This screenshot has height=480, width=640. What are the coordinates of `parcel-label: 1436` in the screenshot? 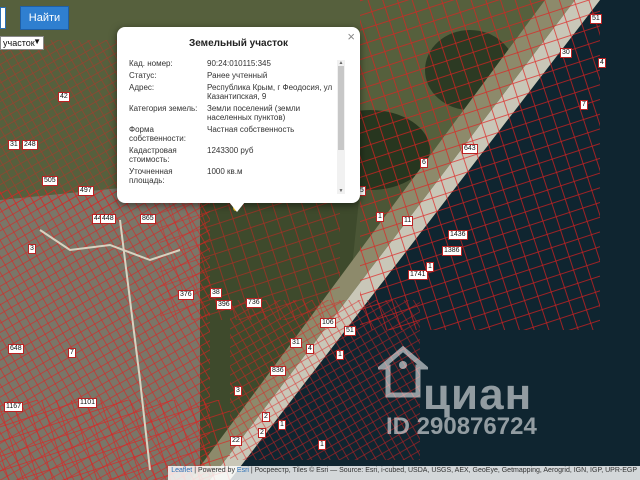 It's located at (458, 235).